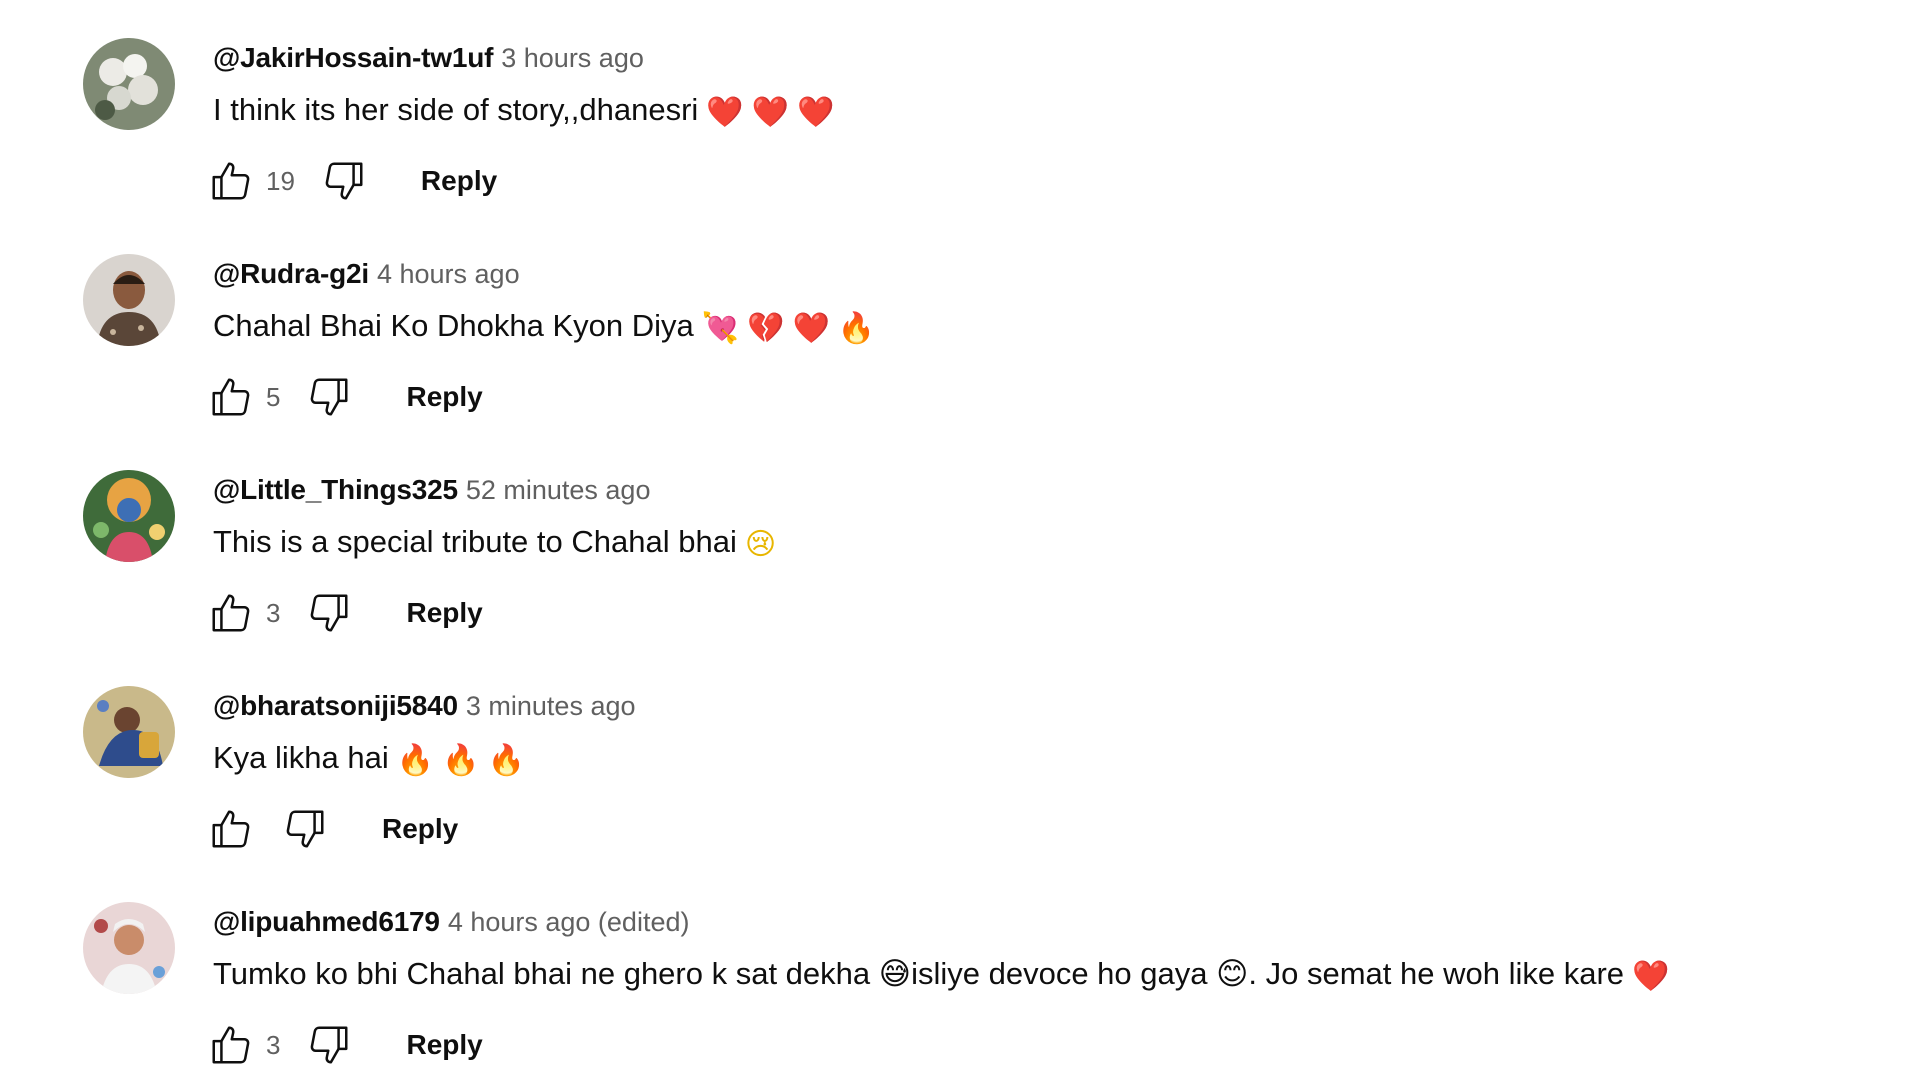 Image resolution: width=1920 pixels, height=1080 pixels. I want to click on comment-actions: Reply, so click(332, 829).